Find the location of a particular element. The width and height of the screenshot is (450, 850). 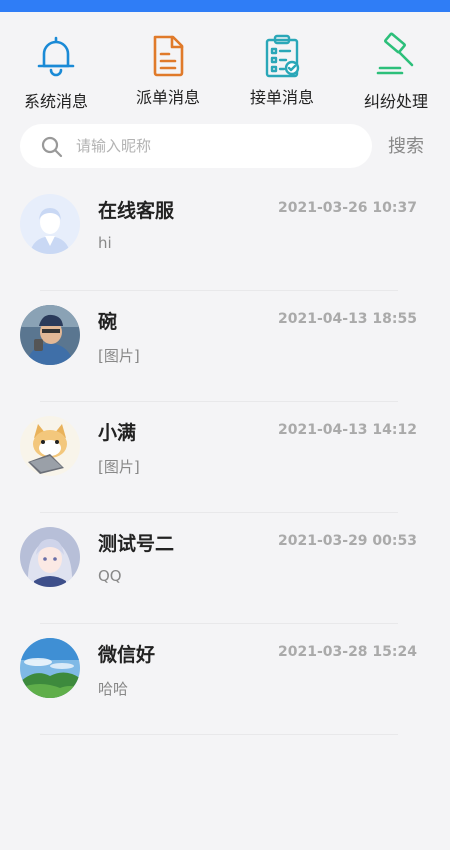

gavel-icon is located at coordinates (395, 53).